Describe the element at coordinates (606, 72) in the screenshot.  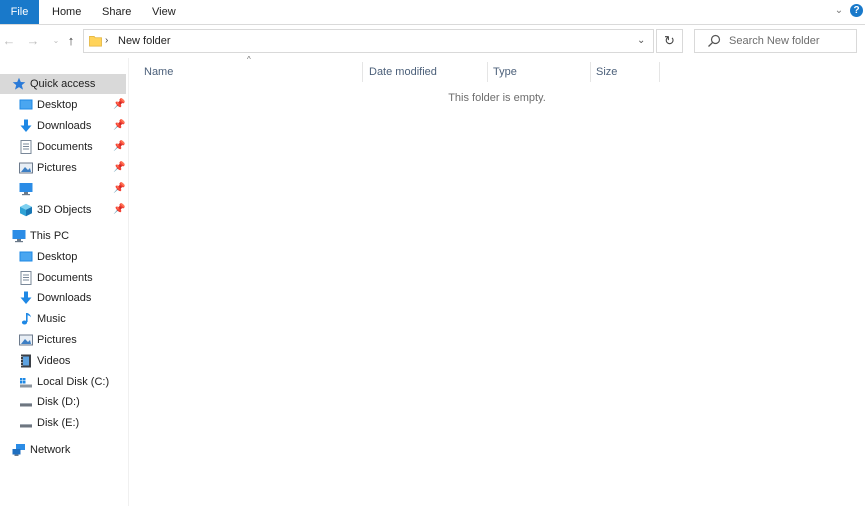
I see `column-header-size: Size` at that location.